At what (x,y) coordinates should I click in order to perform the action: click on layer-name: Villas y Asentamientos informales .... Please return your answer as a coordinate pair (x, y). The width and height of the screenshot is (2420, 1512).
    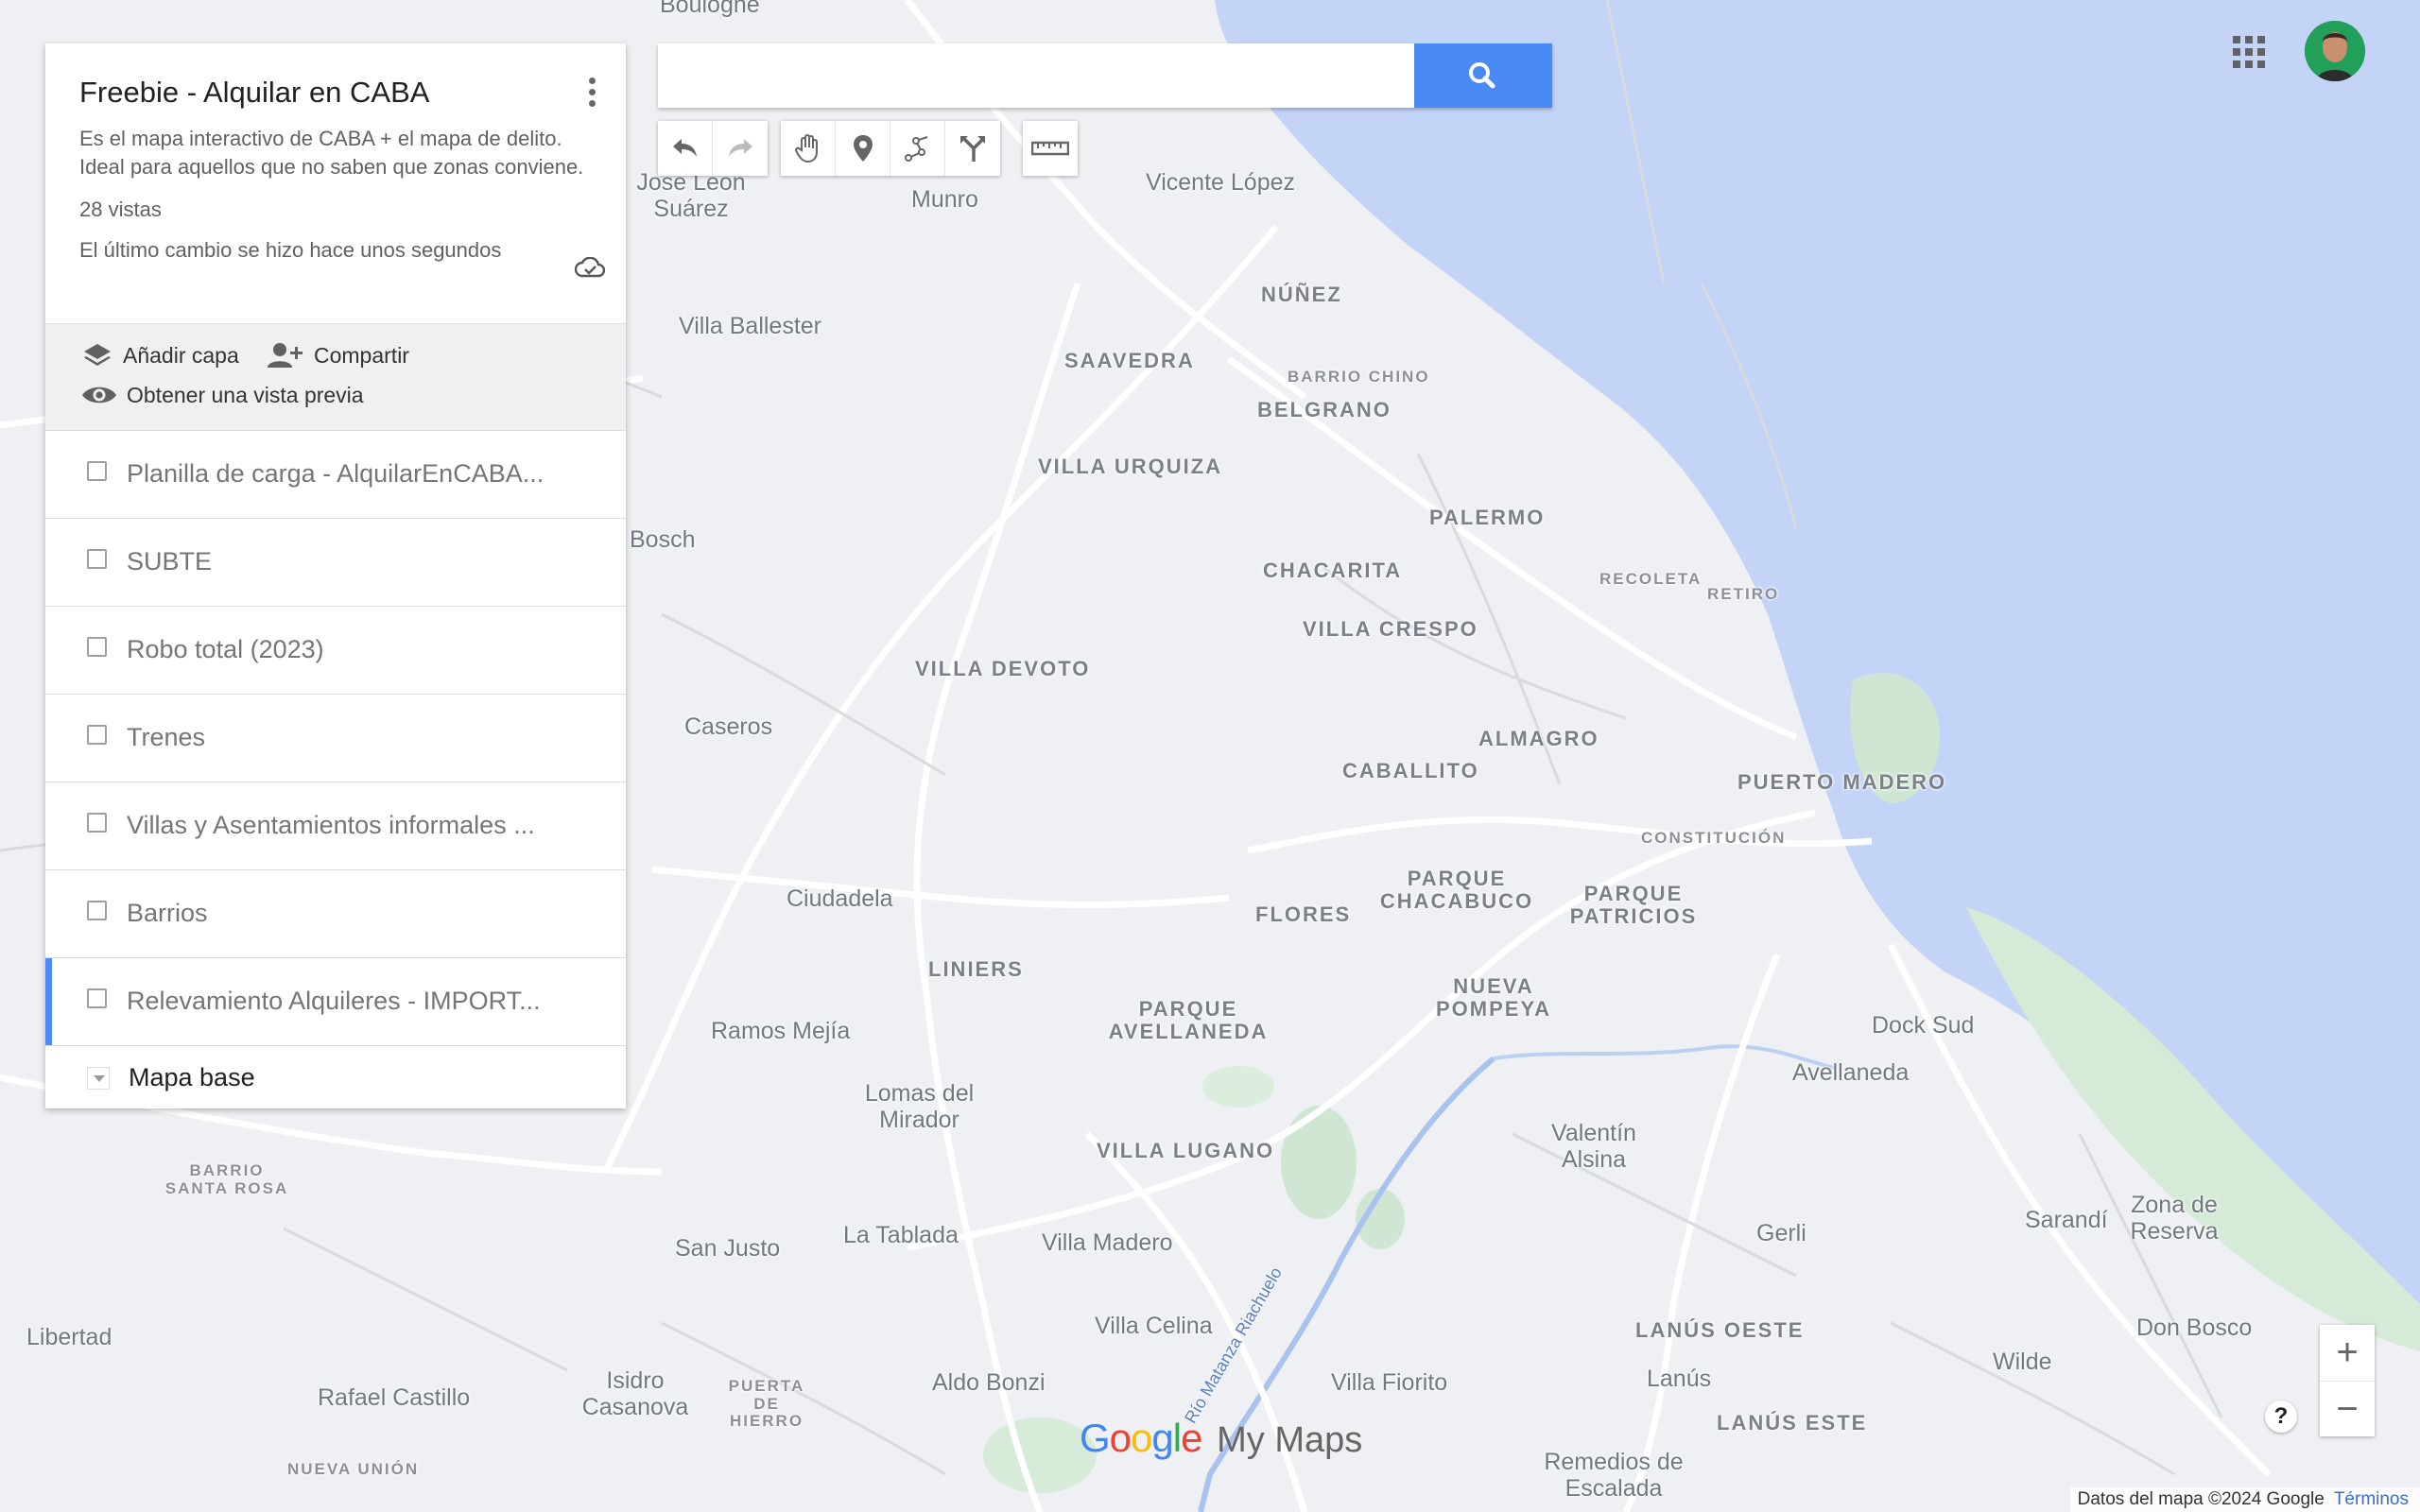
    Looking at the image, I should click on (358, 825).